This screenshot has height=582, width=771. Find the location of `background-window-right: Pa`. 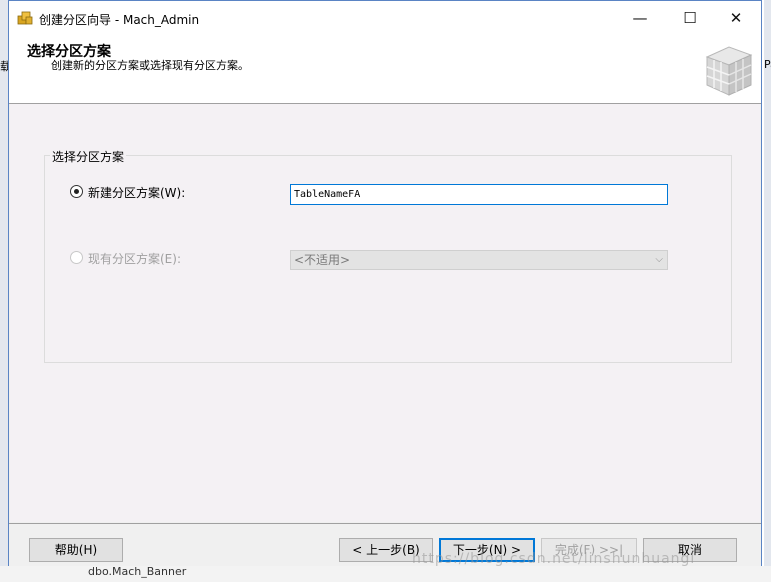

background-window-right: Pa is located at coordinates (767, 291).